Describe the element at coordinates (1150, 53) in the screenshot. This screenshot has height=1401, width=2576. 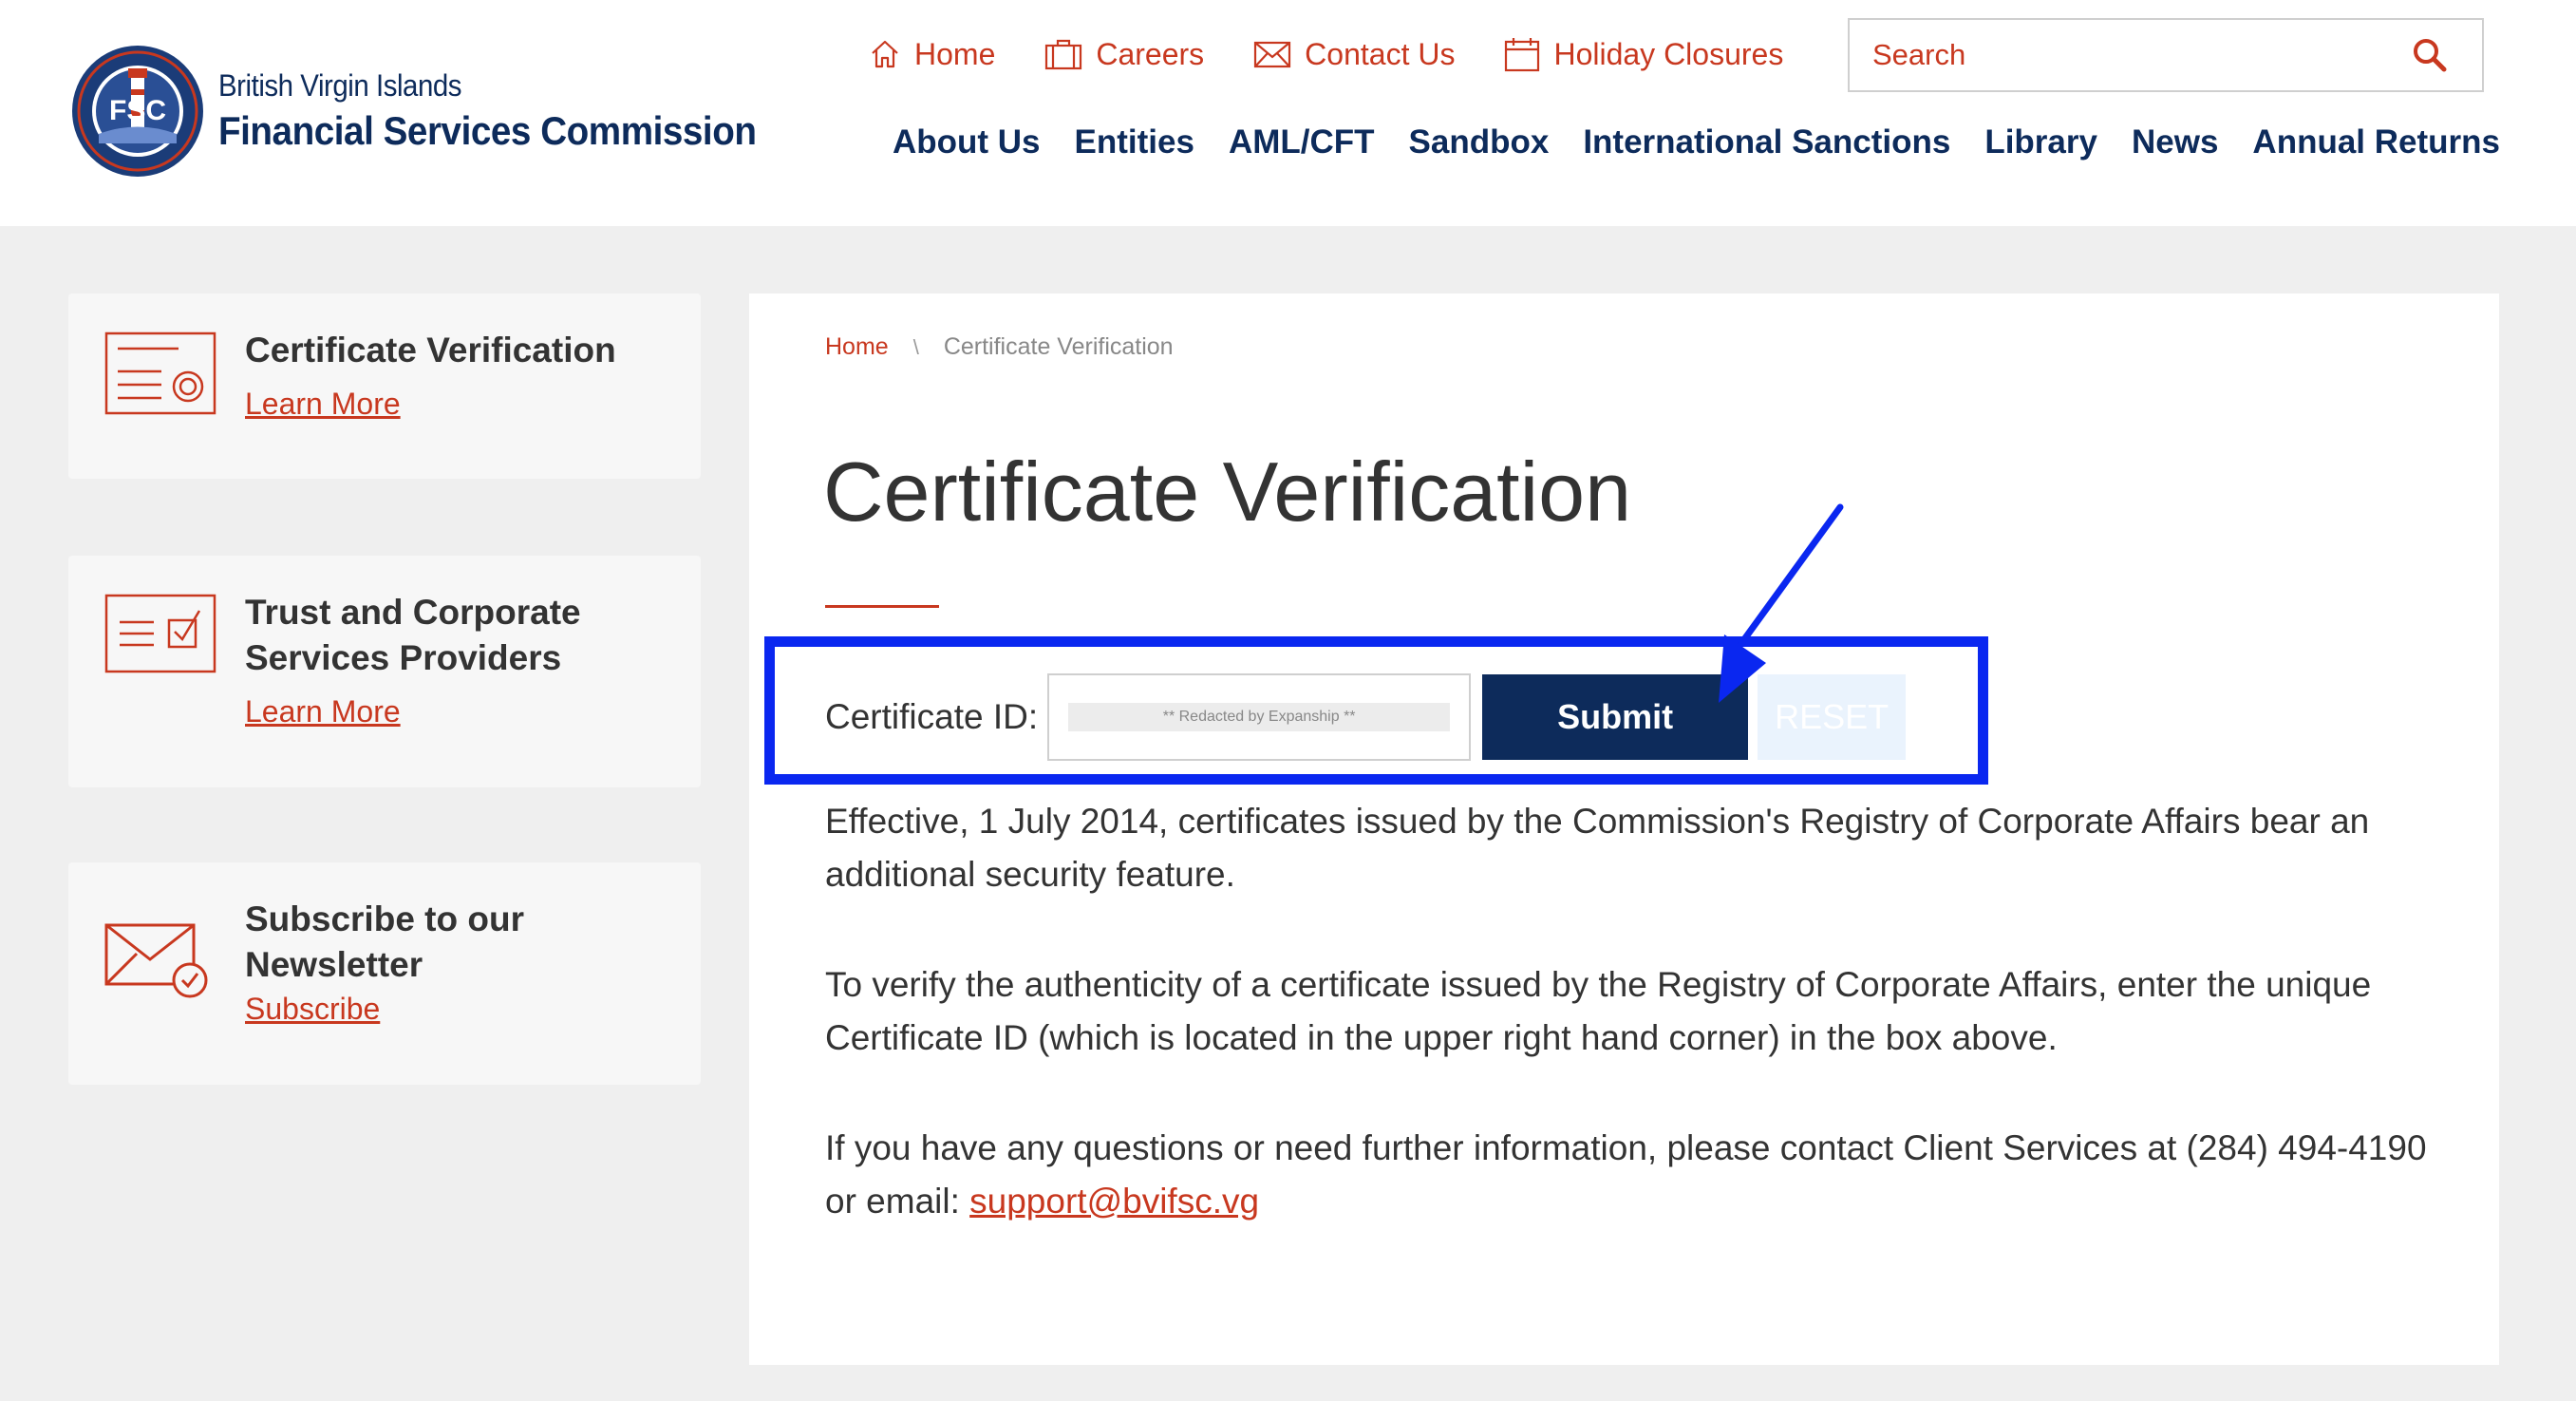
I see `util-nav-careers-label: Careers` at that location.